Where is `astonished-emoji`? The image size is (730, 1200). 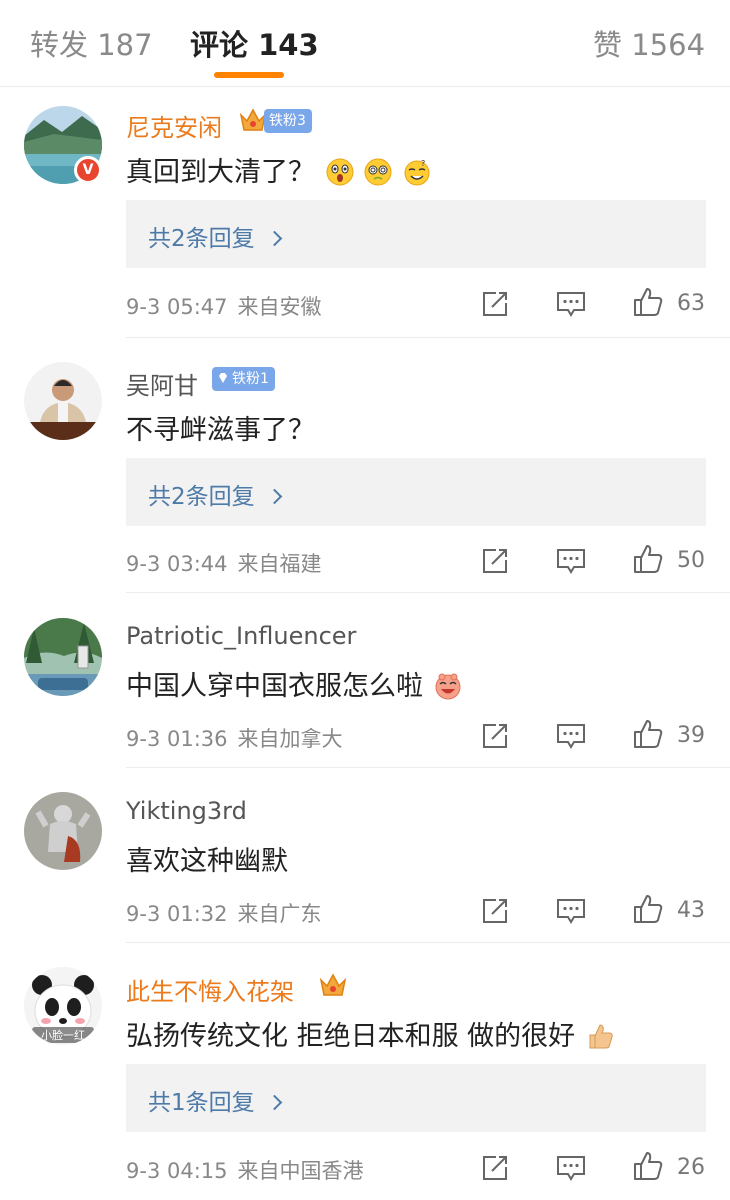
astonished-emoji is located at coordinates (340, 172).